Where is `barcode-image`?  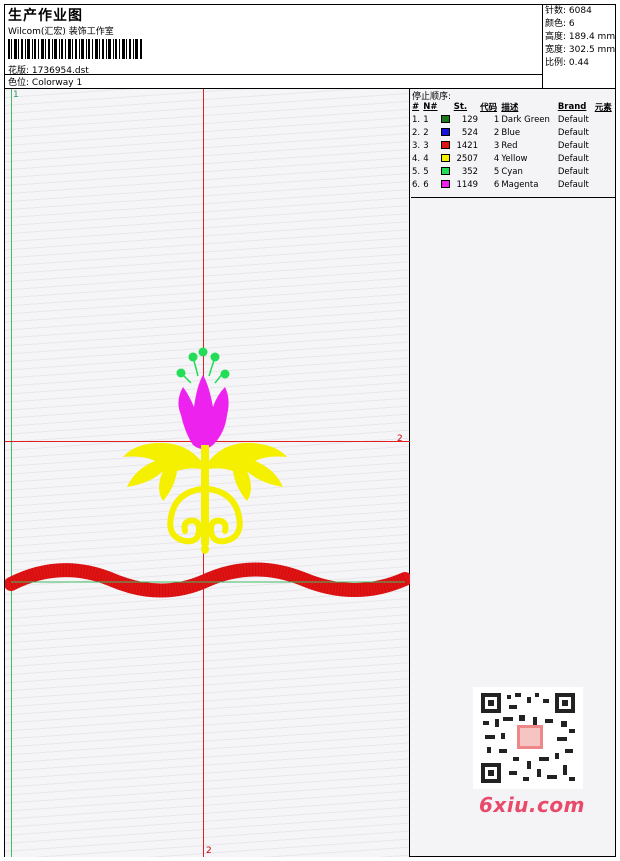 barcode-image is located at coordinates (75, 49).